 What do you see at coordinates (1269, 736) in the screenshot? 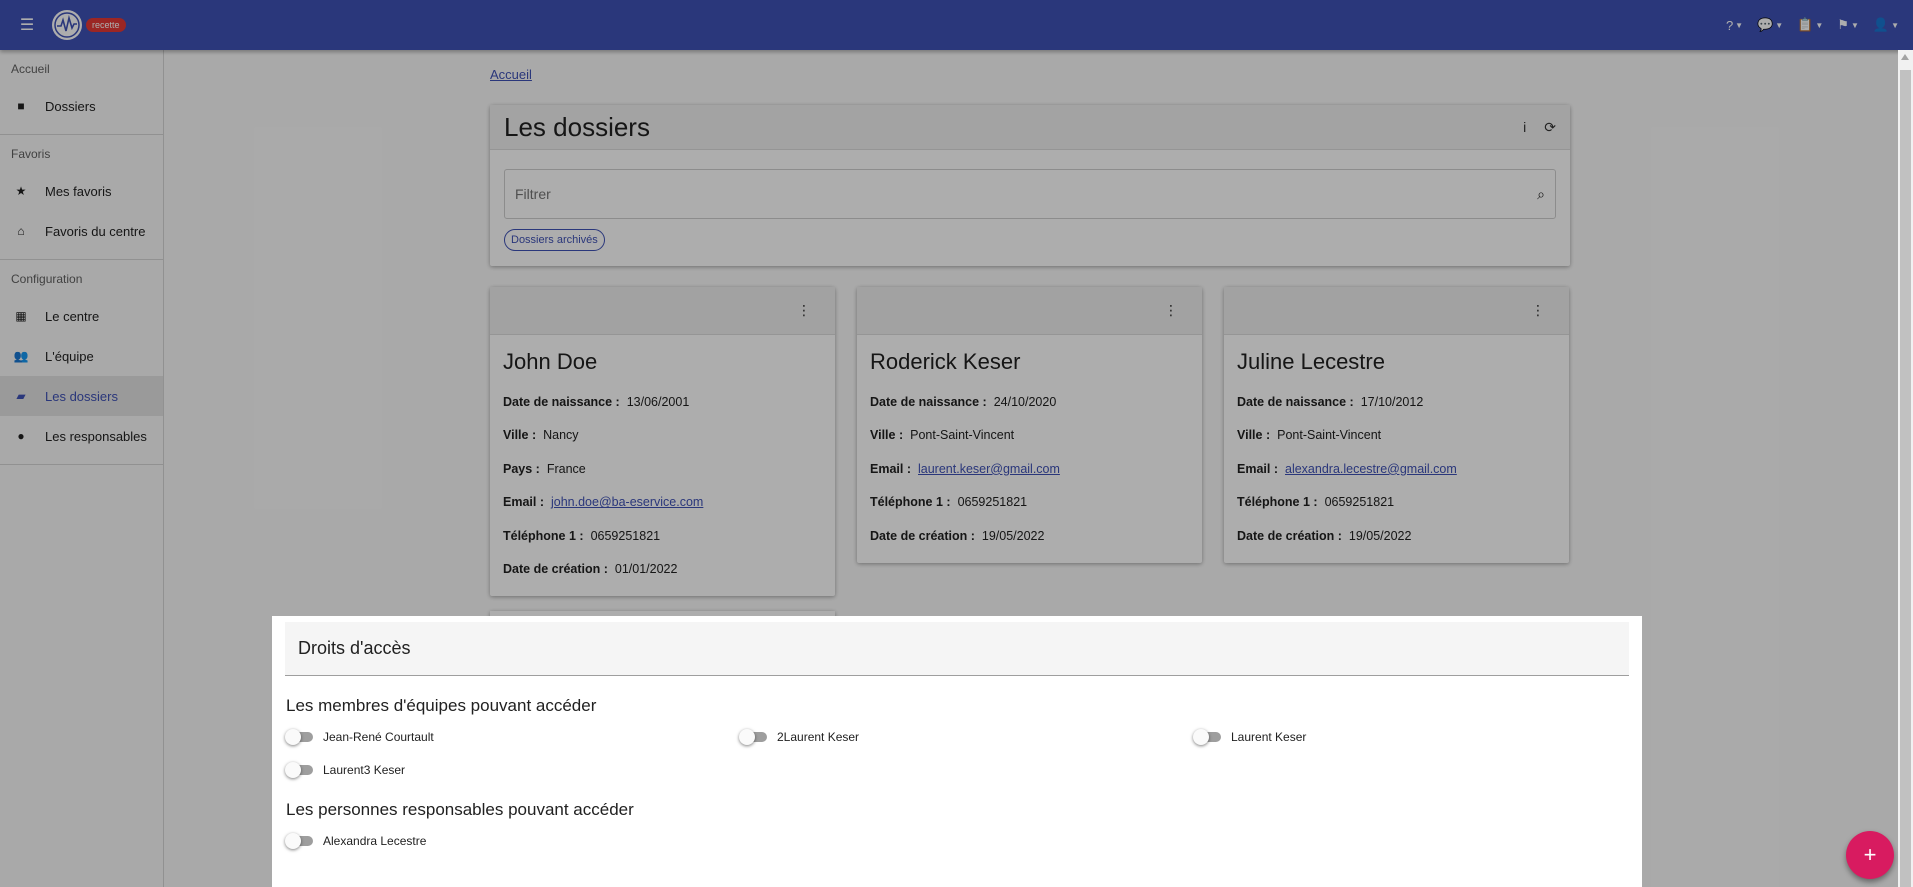
I see `member-name: Laurent Keser` at bounding box center [1269, 736].